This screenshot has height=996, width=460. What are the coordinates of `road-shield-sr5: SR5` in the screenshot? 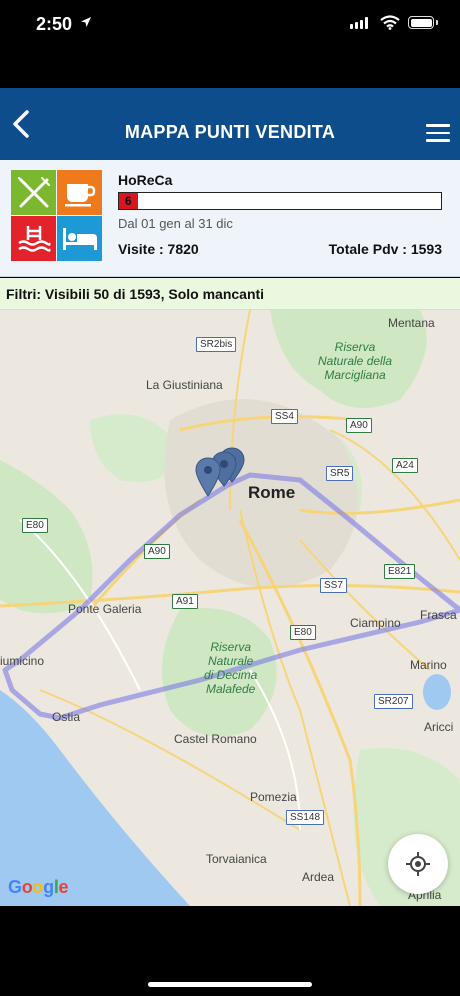 It's located at (340, 473).